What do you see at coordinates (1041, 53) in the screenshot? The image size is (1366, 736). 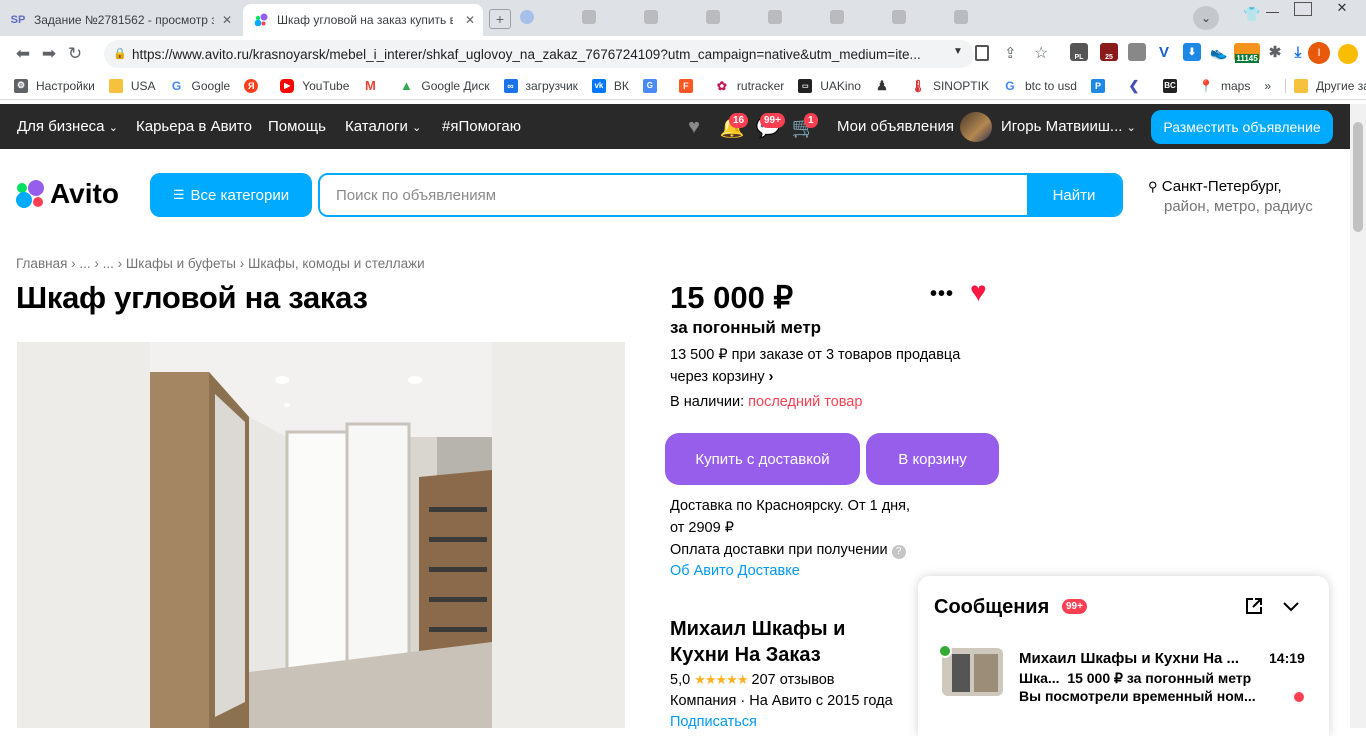 I see `bookmark-star-icon: ☆` at bounding box center [1041, 53].